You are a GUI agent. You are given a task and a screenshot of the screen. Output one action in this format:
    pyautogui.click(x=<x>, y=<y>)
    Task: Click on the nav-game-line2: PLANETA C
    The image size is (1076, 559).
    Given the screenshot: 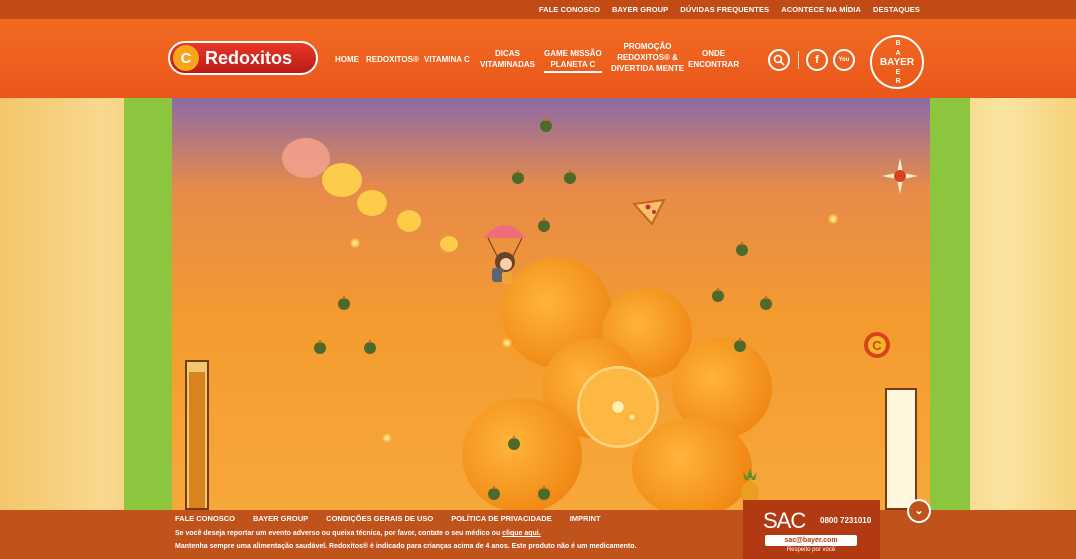 What is the action you would take?
    pyautogui.click(x=573, y=64)
    